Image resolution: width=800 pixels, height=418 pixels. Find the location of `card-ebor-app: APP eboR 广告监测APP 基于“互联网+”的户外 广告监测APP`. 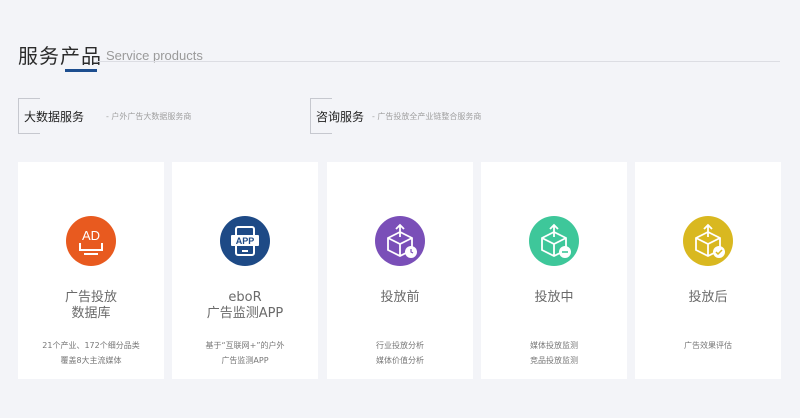

card-ebor-app: APP eboR 广告监测APP 基于“互联网+”的户外 广告监测APP is located at coordinates (245, 270).